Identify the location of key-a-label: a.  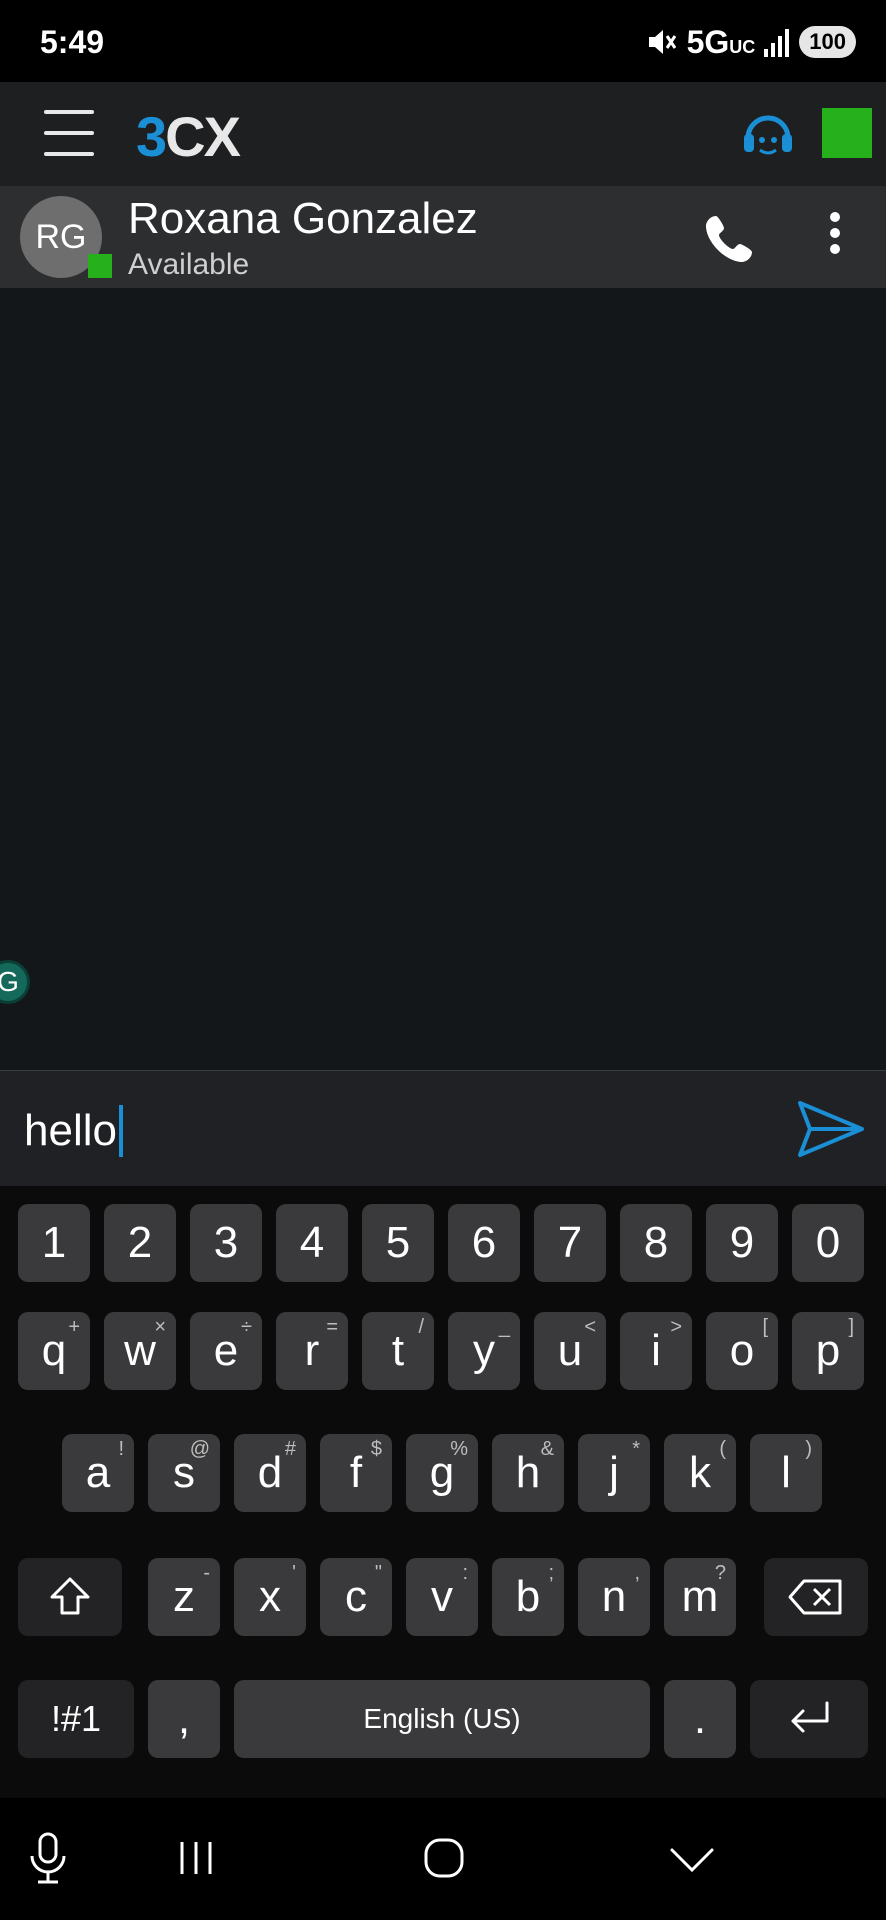
(98, 1472).